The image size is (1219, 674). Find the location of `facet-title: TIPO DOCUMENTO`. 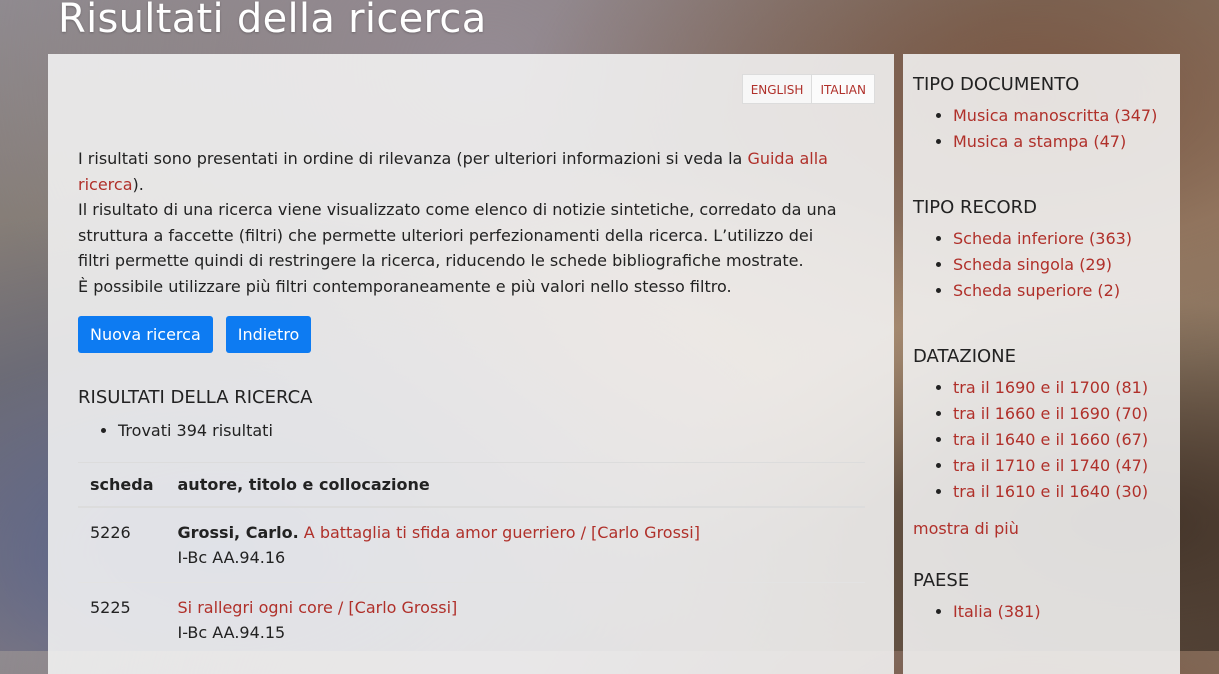

facet-title: TIPO DOCUMENTO is located at coordinates (996, 84).